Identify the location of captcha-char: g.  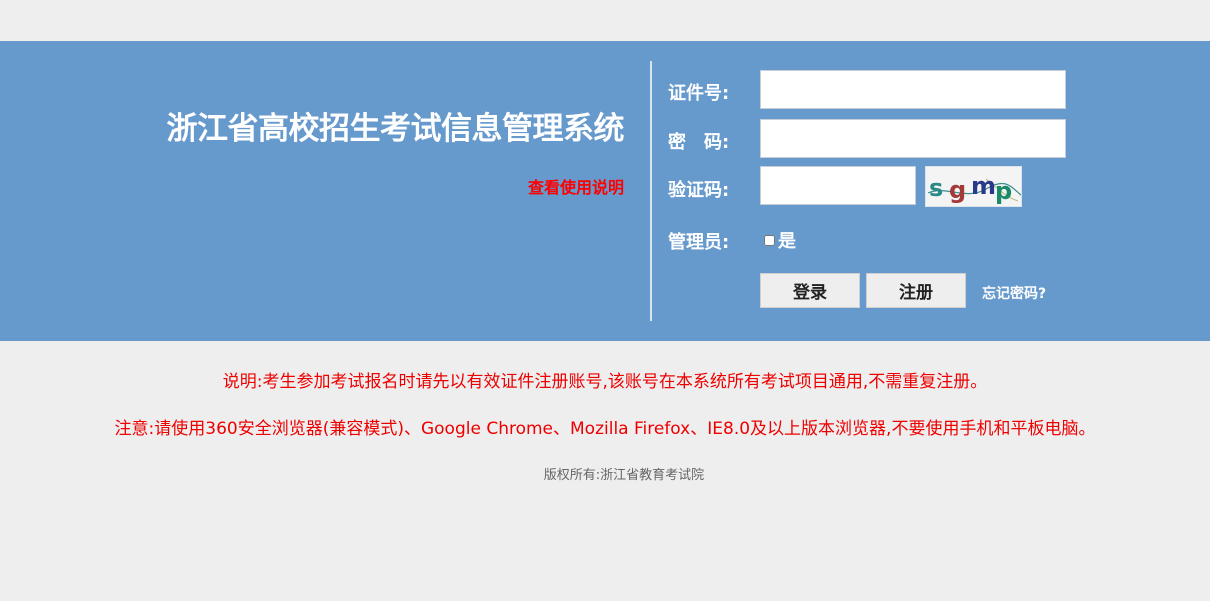
(957, 190).